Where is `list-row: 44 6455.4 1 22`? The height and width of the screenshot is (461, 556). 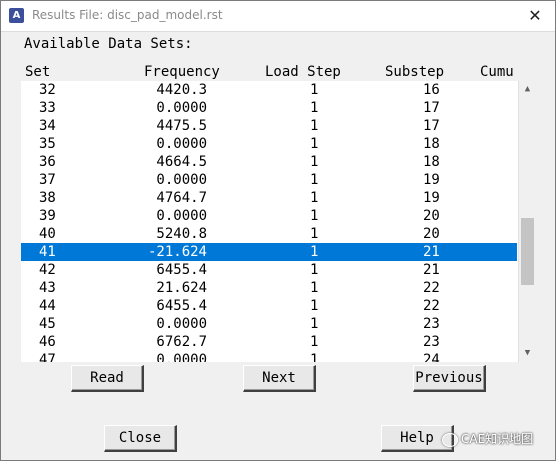
list-row: 44 6455.4 1 22 is located at coordinates (269, 306).